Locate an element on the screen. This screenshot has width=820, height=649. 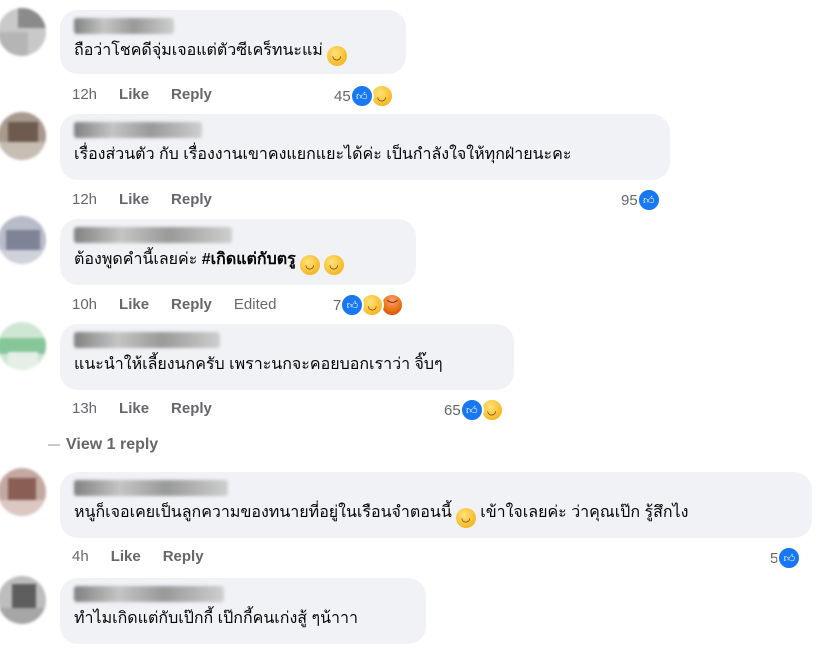
reaction-count: 65 is located at coordinates (452, 410).